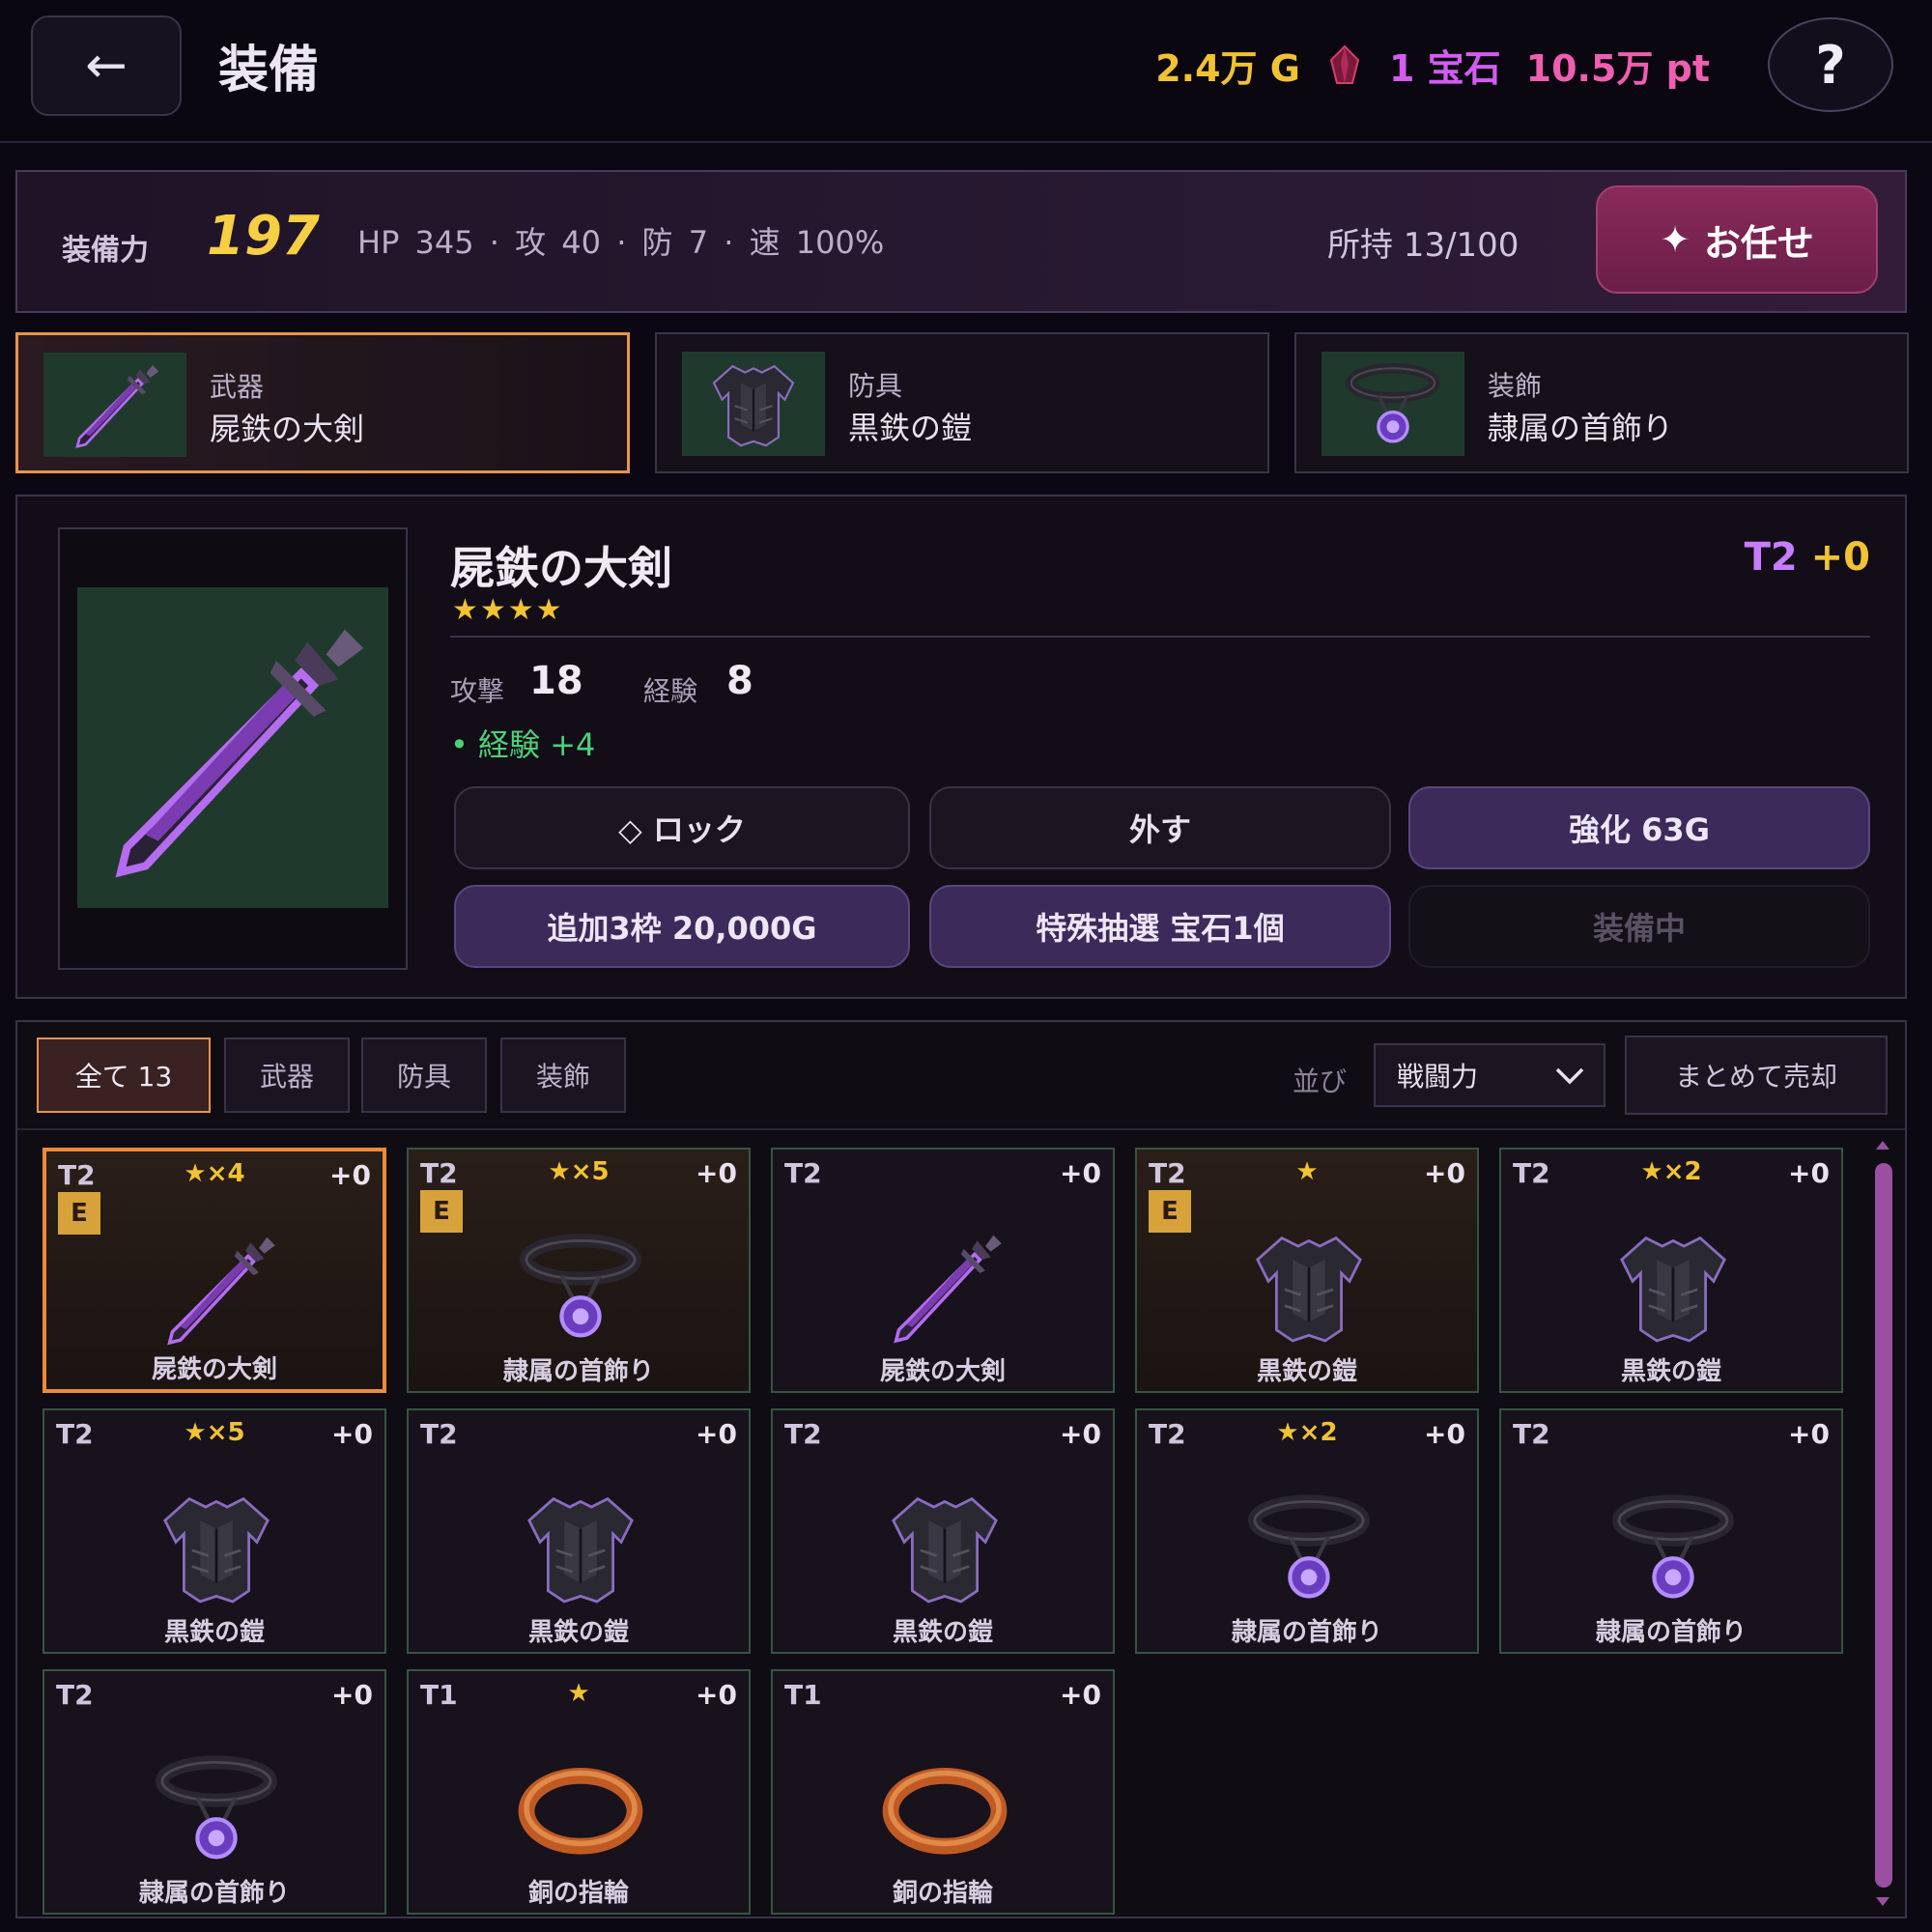 Image resolution: width=1932 pixels, height=1932 pixels. I want to click on exp-label: 経験, so click(670, 691).